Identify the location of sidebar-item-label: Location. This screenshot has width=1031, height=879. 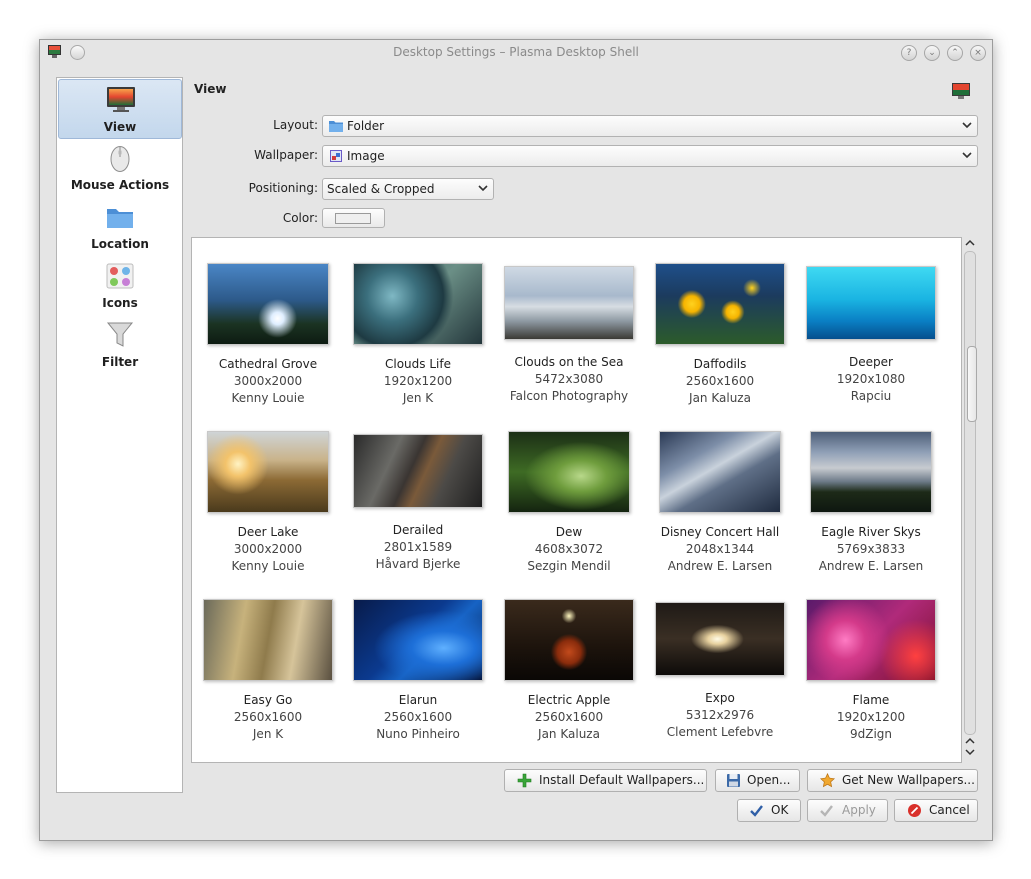
(120, 244).